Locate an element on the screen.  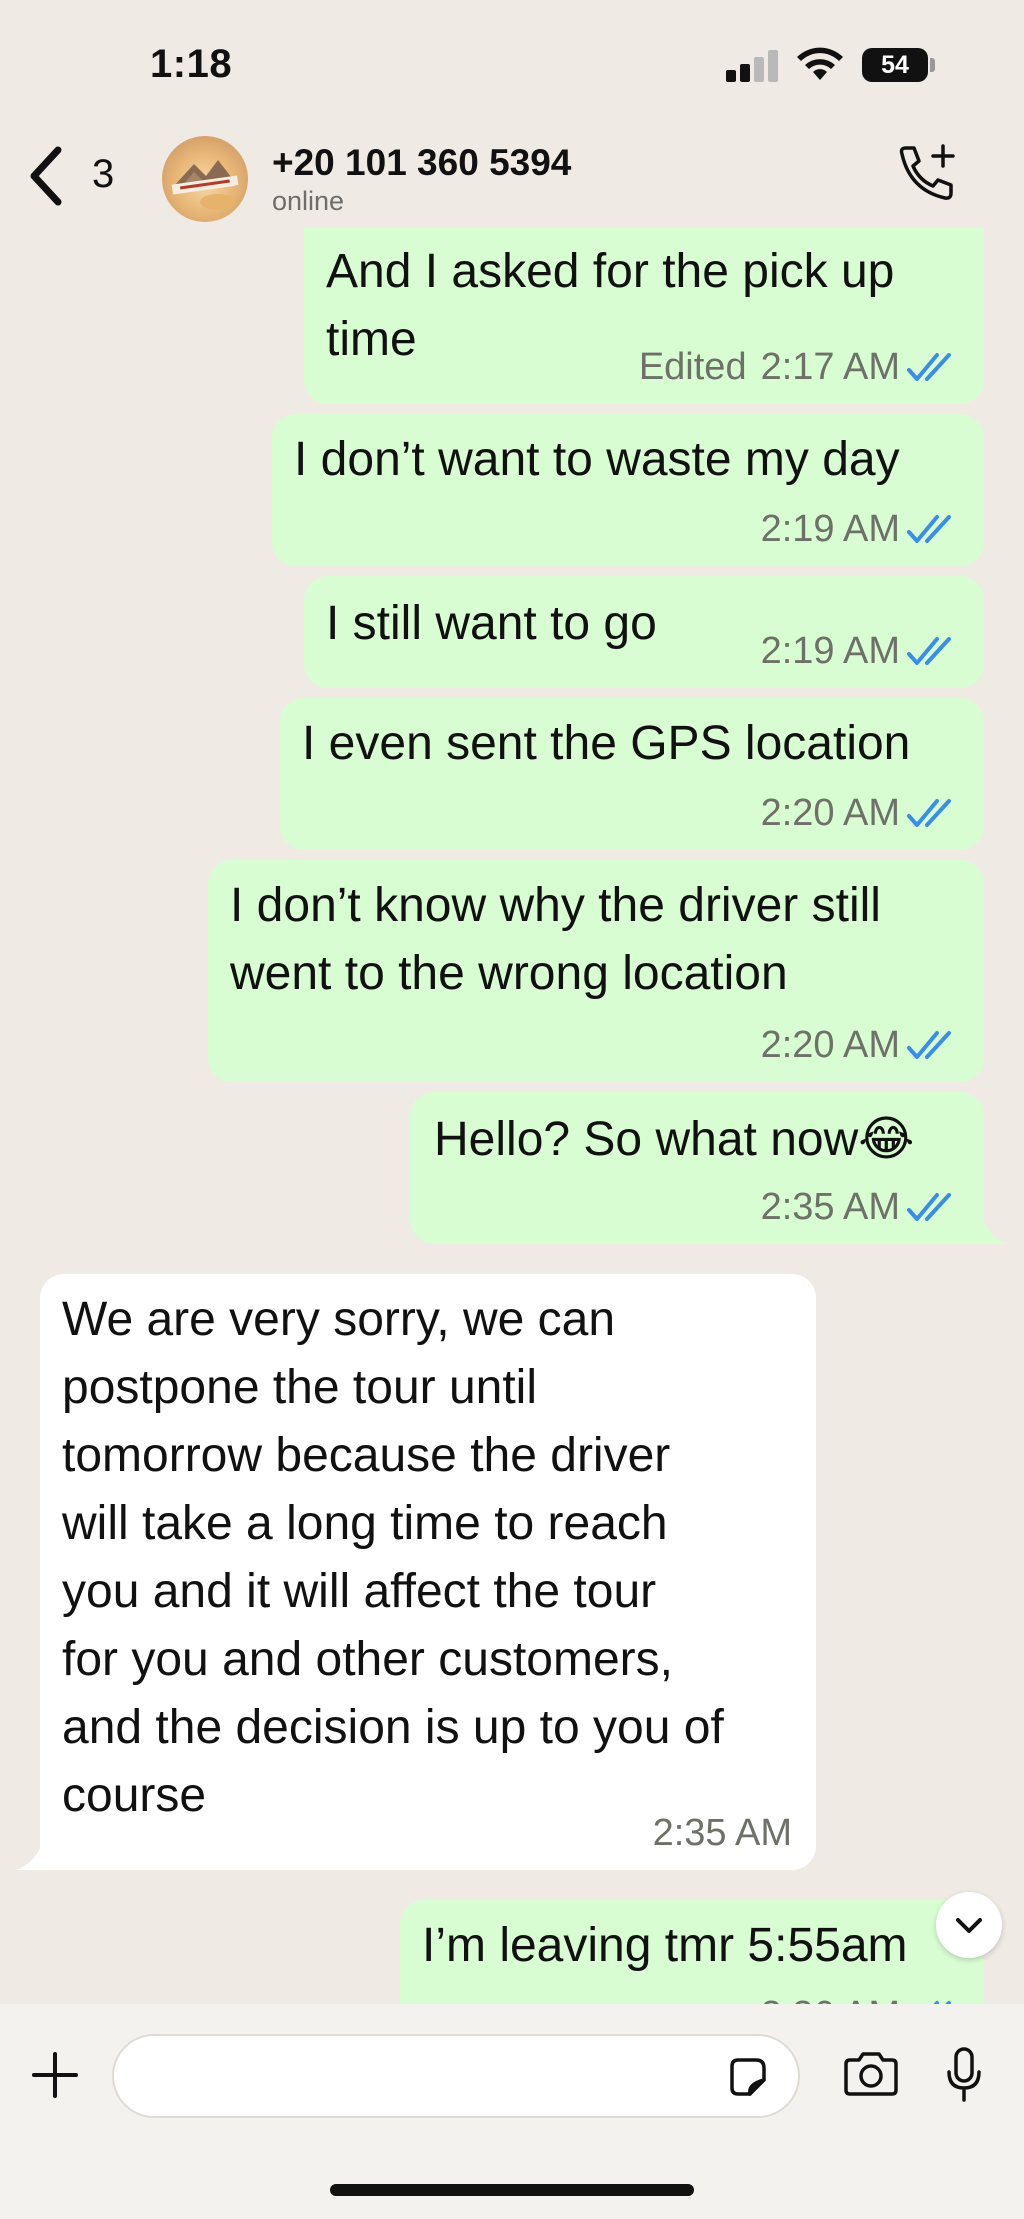
home-indicator is located at coordinates (512, 2190).